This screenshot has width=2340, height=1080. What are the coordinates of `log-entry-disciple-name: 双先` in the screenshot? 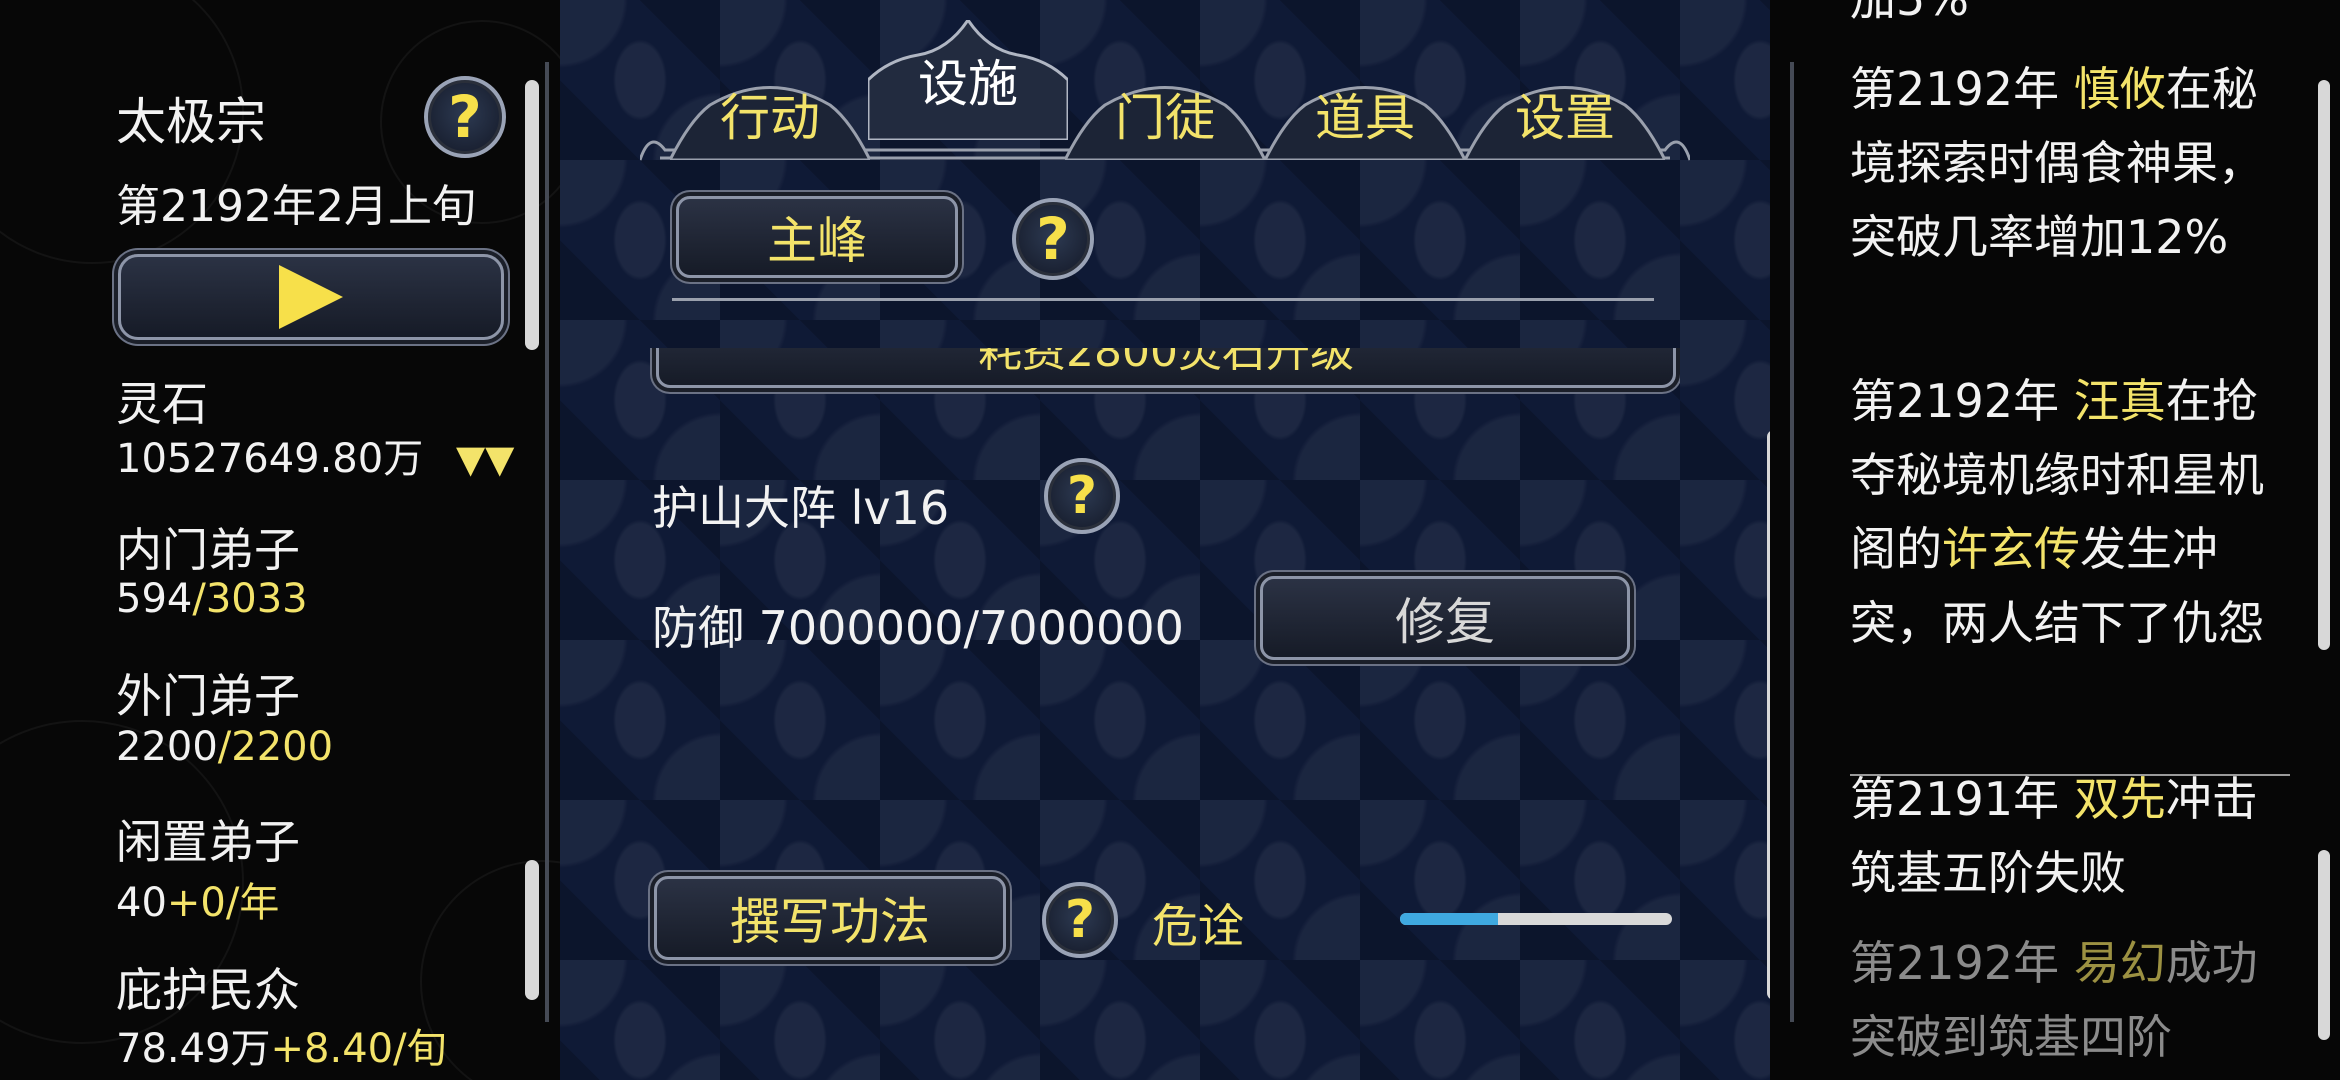 It's located at (2120, 799).